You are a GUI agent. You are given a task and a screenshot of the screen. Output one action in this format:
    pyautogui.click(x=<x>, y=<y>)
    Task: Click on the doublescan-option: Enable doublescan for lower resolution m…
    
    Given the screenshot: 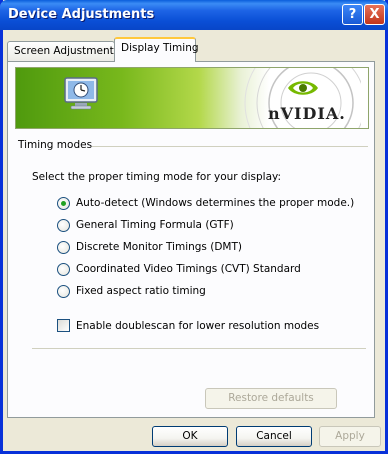 What is the action you would take?
    pyautogui.click(x=188, y=325)
    